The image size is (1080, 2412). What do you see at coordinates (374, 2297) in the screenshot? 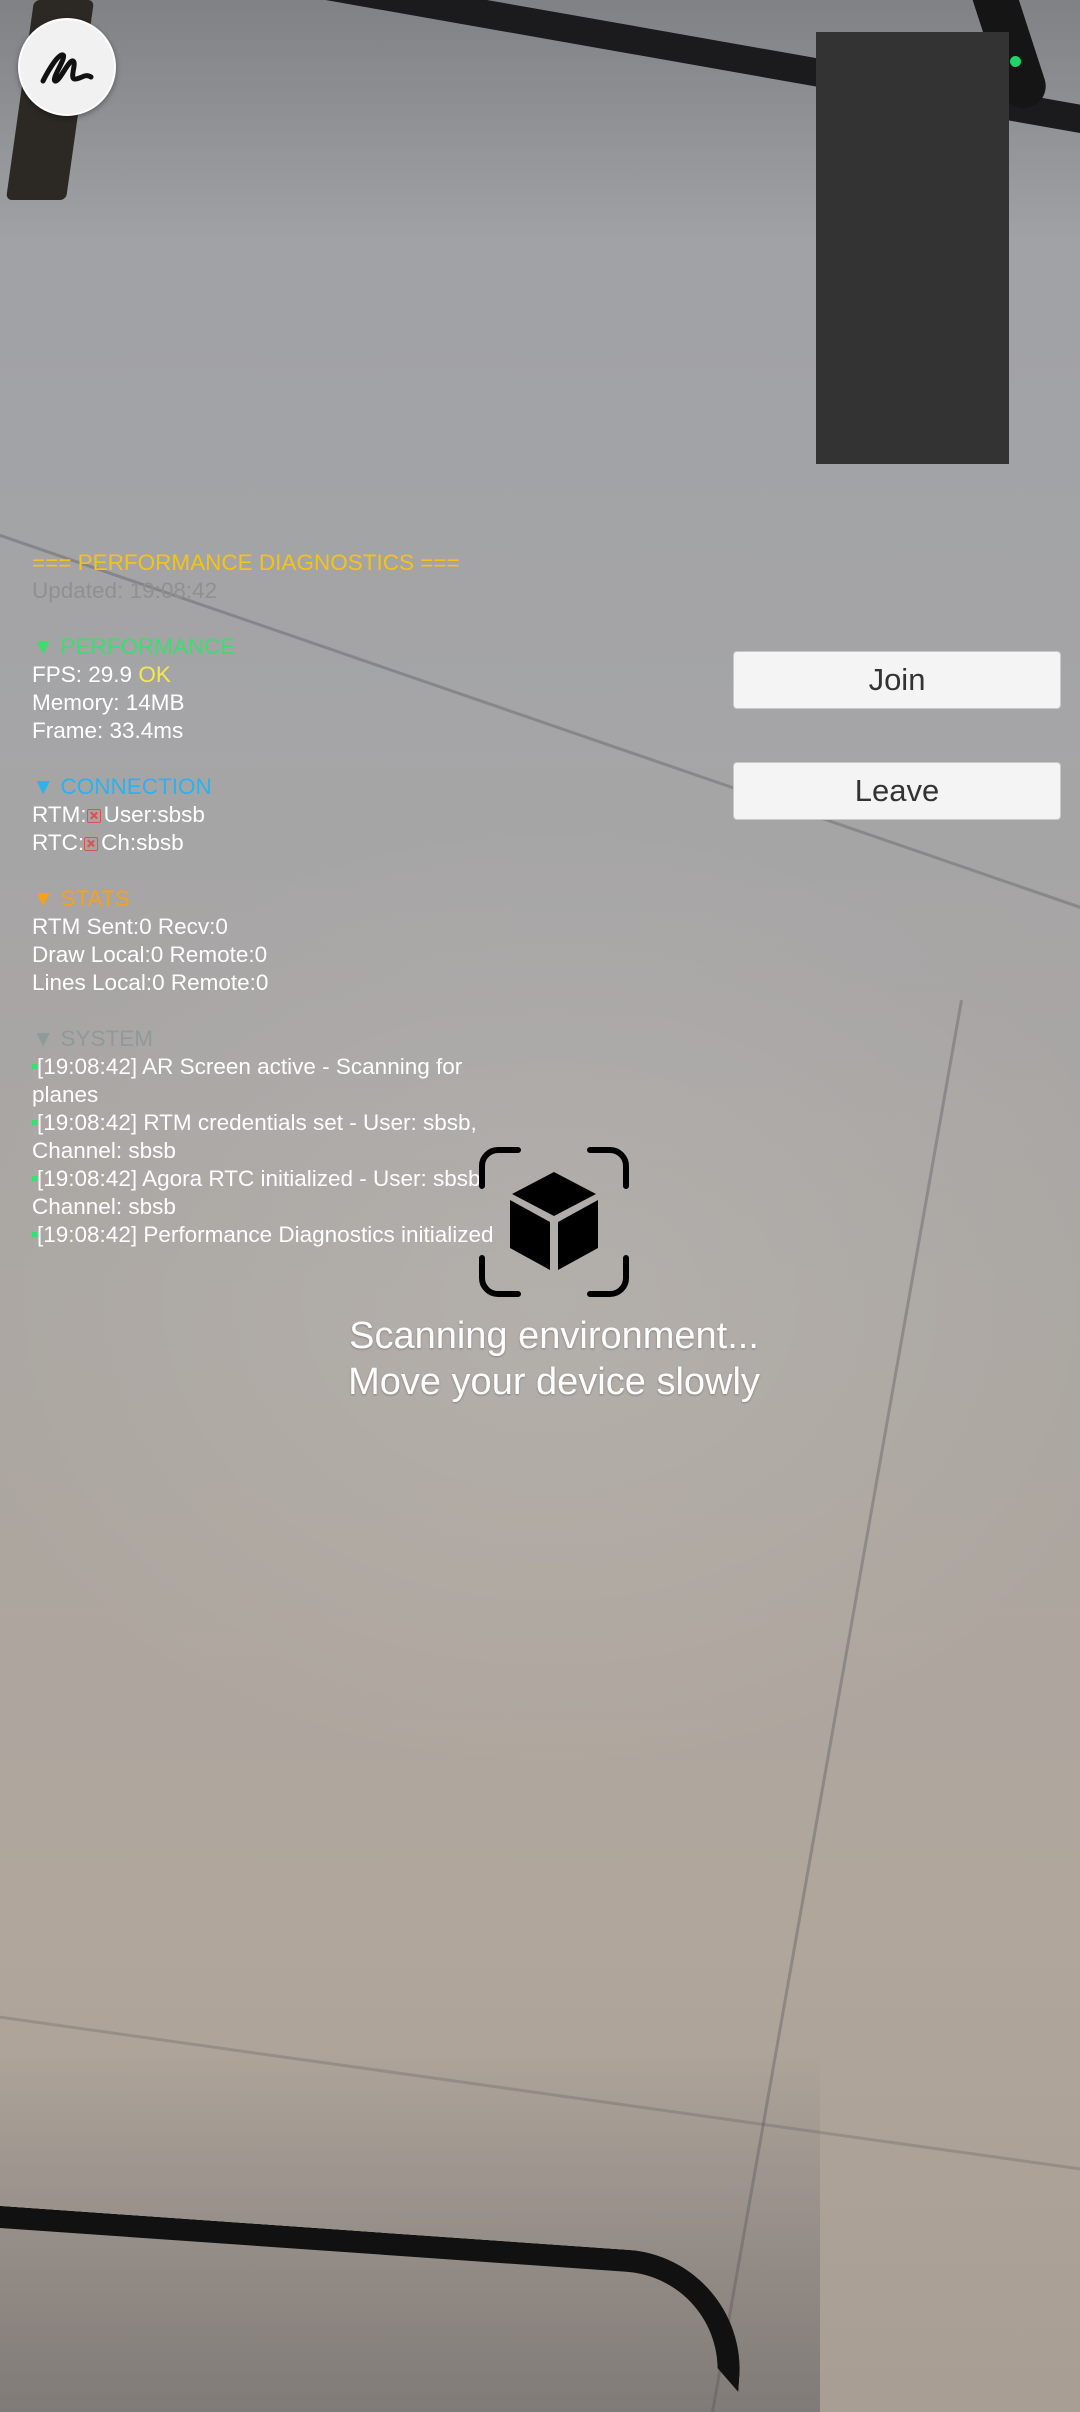
I see `chair-frame` at bounding box center [374, 2297].